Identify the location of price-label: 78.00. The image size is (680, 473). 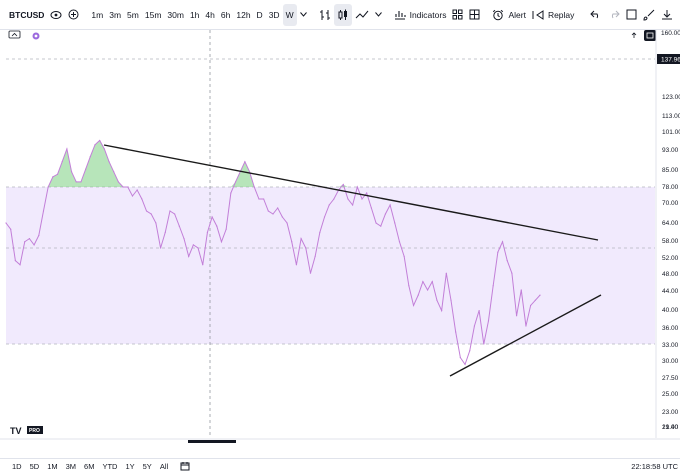
(670, 187).